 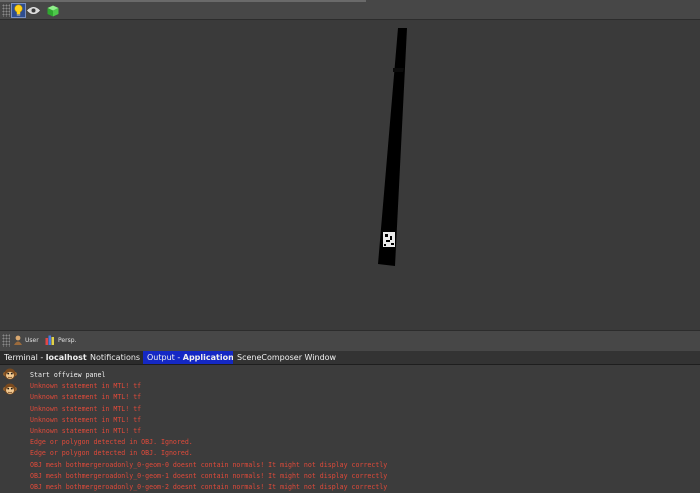 I want to click on viewport-toolbar: User Persp., so click(x=350, y=340).